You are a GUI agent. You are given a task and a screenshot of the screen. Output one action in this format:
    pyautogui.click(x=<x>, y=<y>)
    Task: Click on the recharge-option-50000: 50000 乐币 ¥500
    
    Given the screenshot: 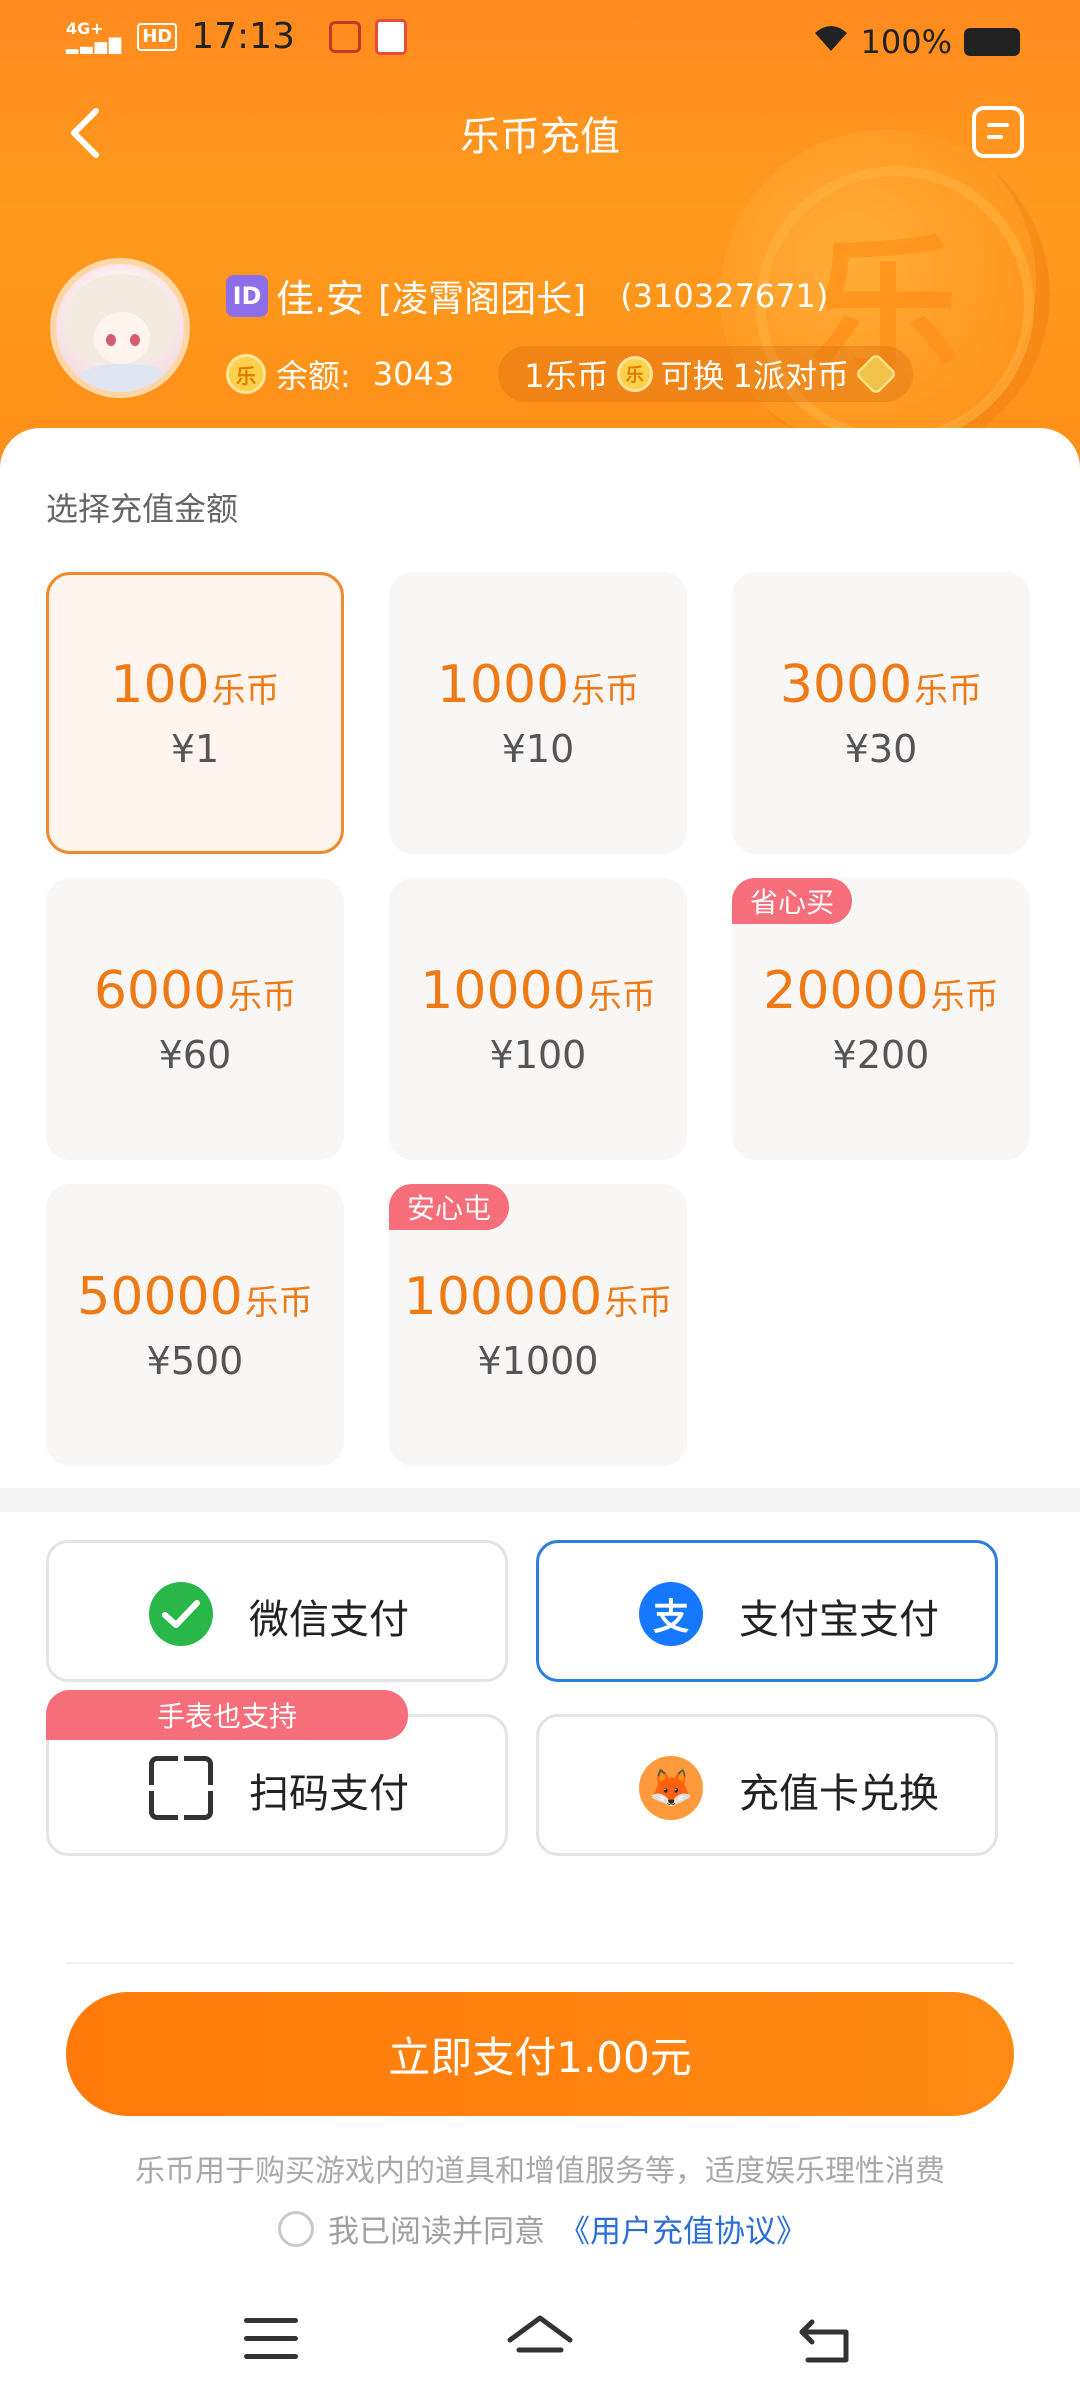 What is the action you would take?
    pyautogui.click(x=195, y=1325)
    